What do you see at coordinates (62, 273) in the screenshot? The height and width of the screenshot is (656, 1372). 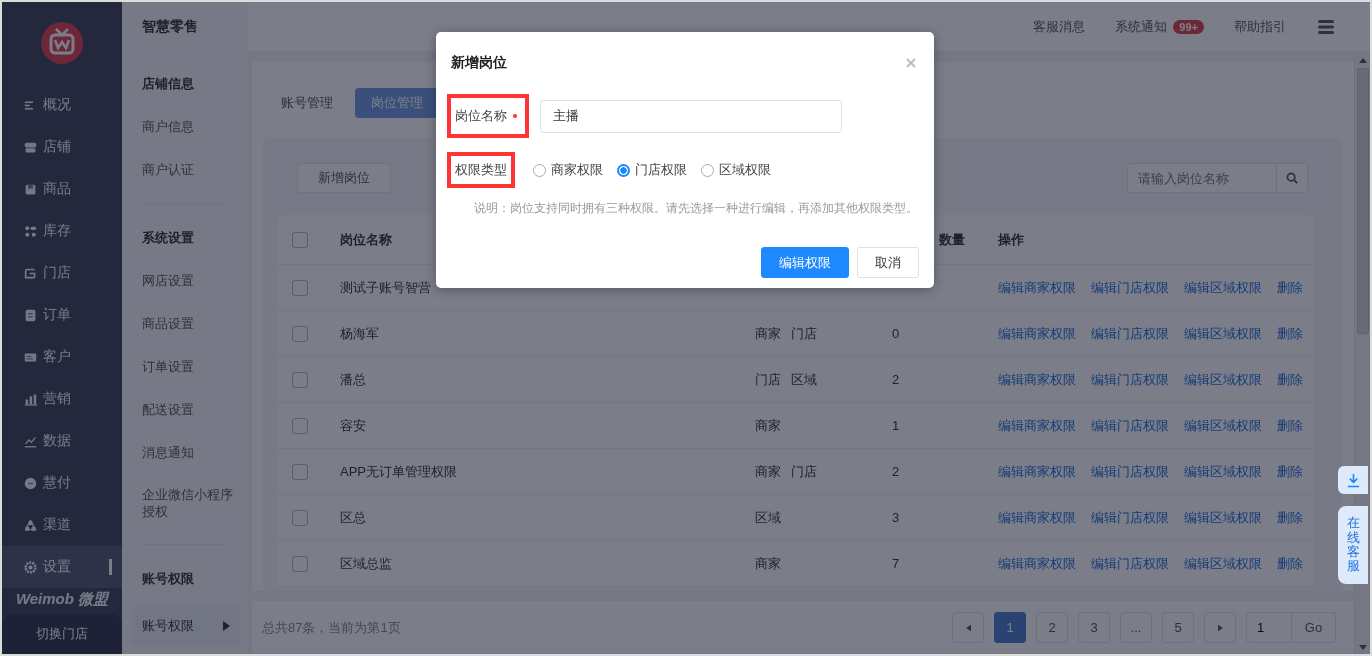 I see `nav-item: 门店` at bounding box center [62, 273].